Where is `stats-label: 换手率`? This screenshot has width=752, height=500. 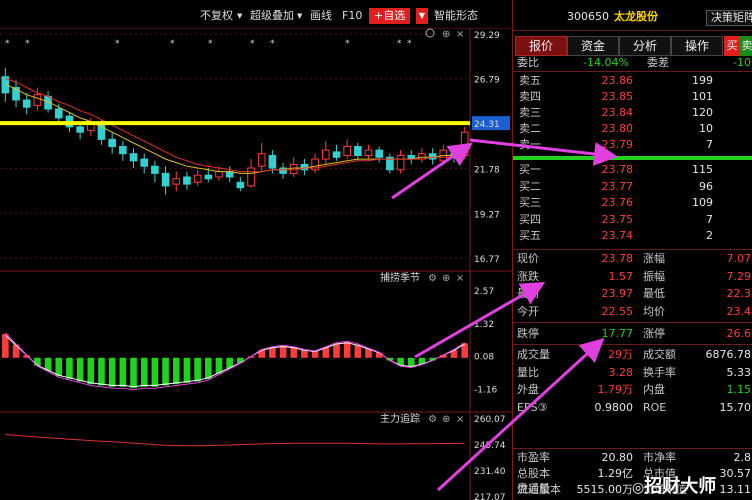 stats-label: 换手率 is located at coordinates (659, 372).